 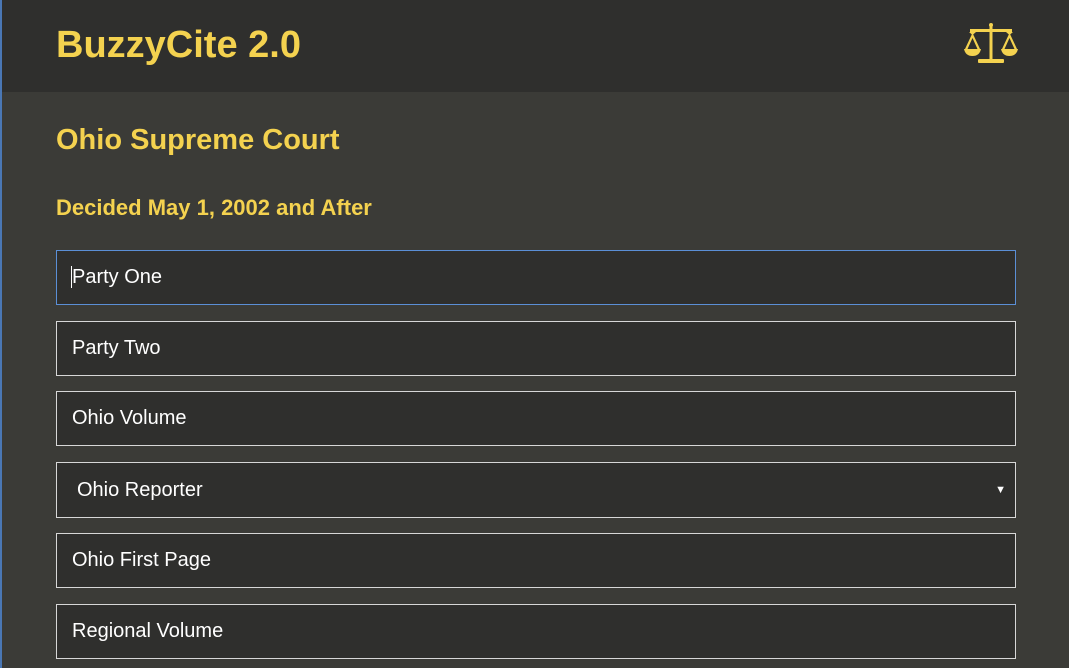 What do you see at coordinates (536, 560) in the screenshot?
I see `ohio-first-page-input` at bounding box center [536, 560].